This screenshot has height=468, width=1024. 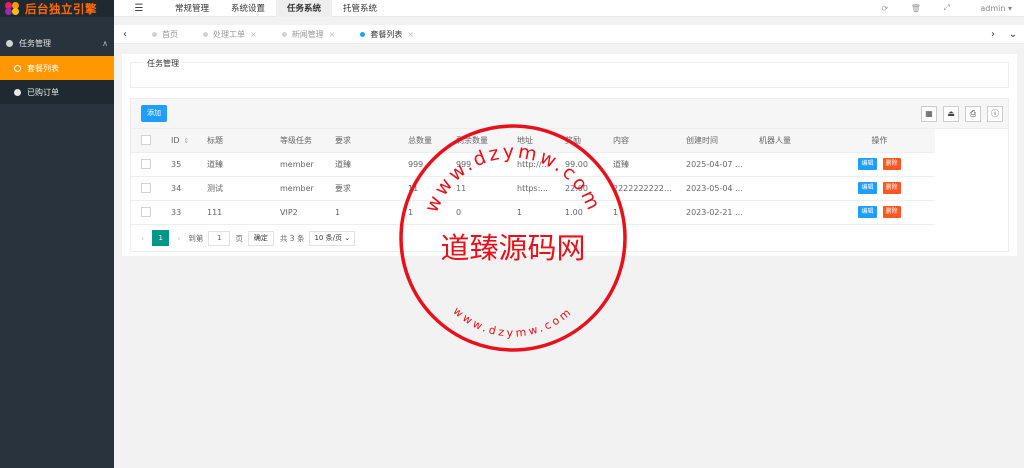 What do you see at coordinates (383, 34) in the screenshot?
I see `tab-package-list: 套餐列表 ×` at bounding box center [383, 34].